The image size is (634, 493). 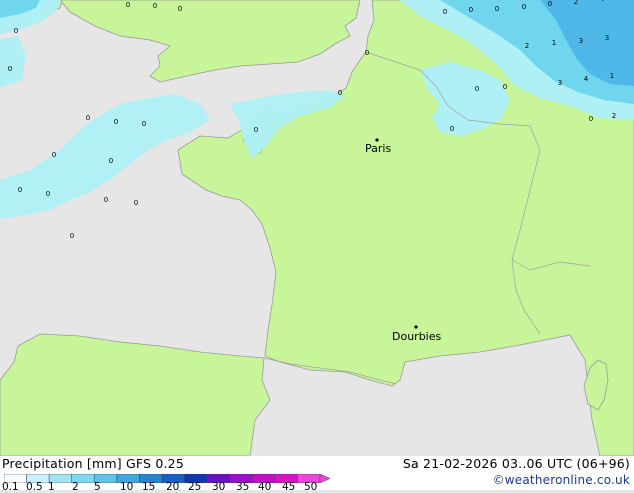 I want to click on colorbar-tick-label: 45, so click(x=289, y=487).